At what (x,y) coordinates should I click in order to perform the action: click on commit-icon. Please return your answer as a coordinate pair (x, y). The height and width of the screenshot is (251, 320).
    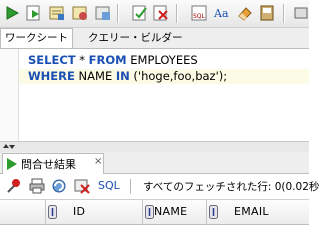
    Looking at the image, I should click on (140, 13).